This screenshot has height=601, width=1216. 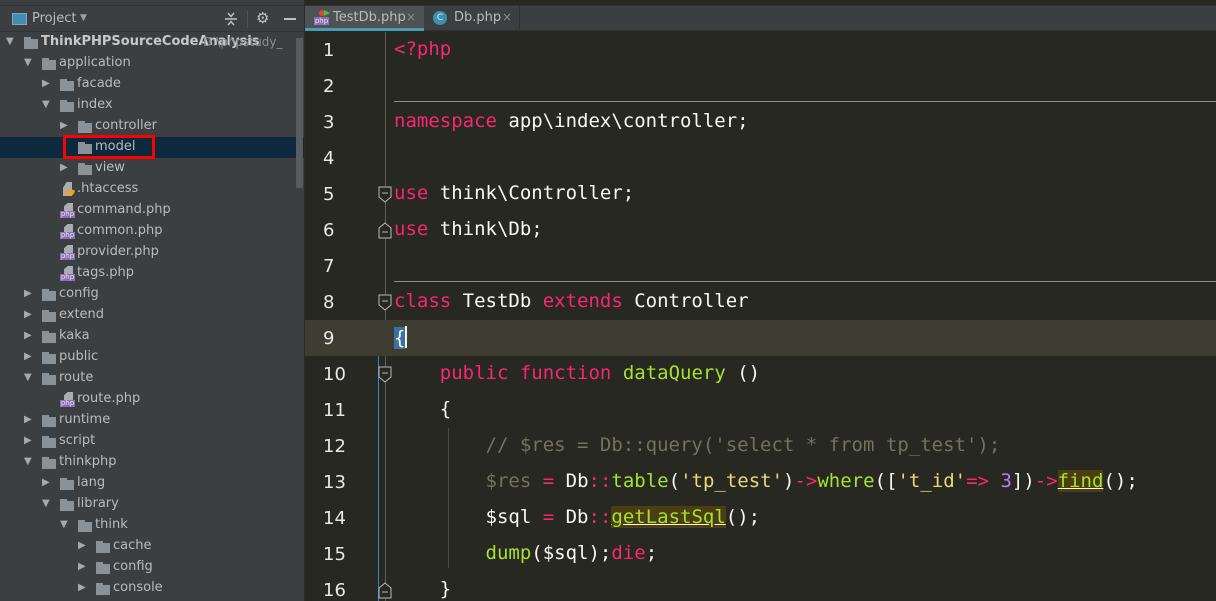 What do you see at coordinates (406, 337) in the screenshot?
I see `text-caret` at bounding box center [406, 337].